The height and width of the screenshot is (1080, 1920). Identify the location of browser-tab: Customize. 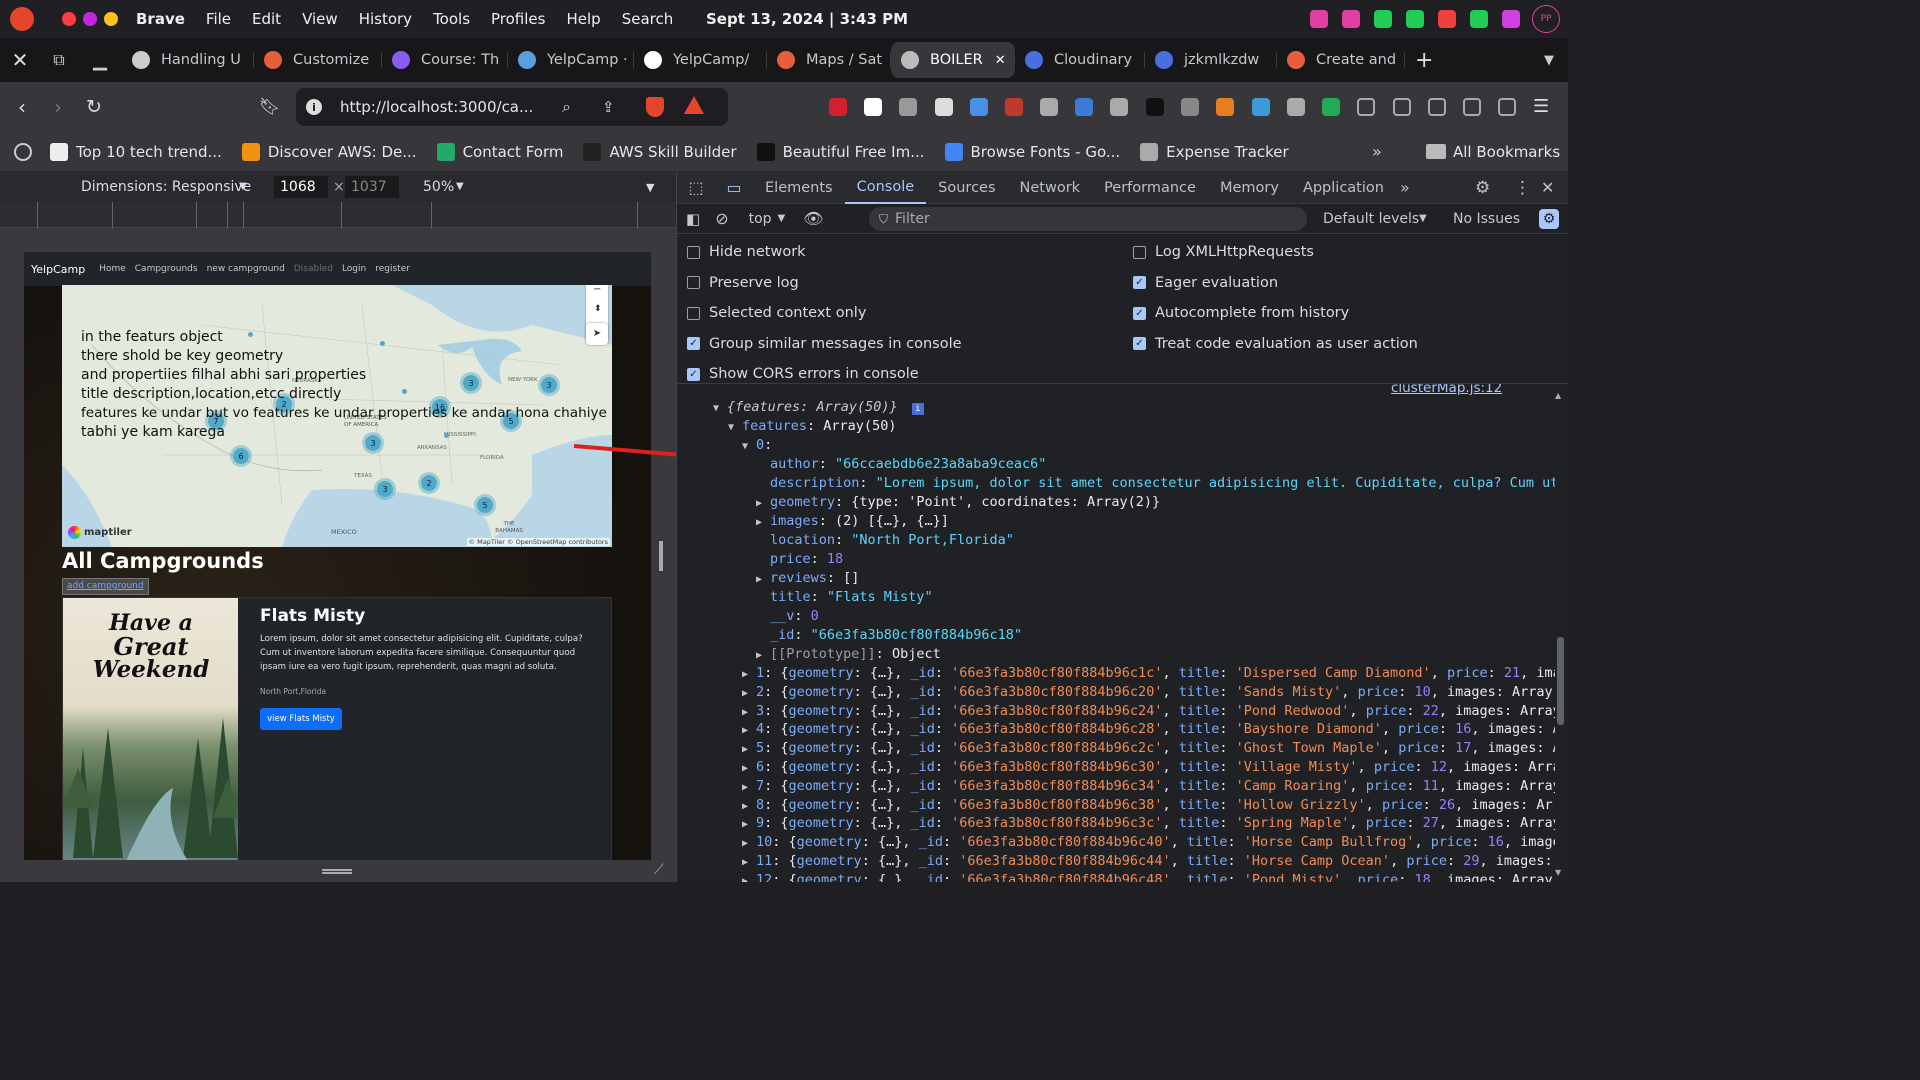
(318, 60).